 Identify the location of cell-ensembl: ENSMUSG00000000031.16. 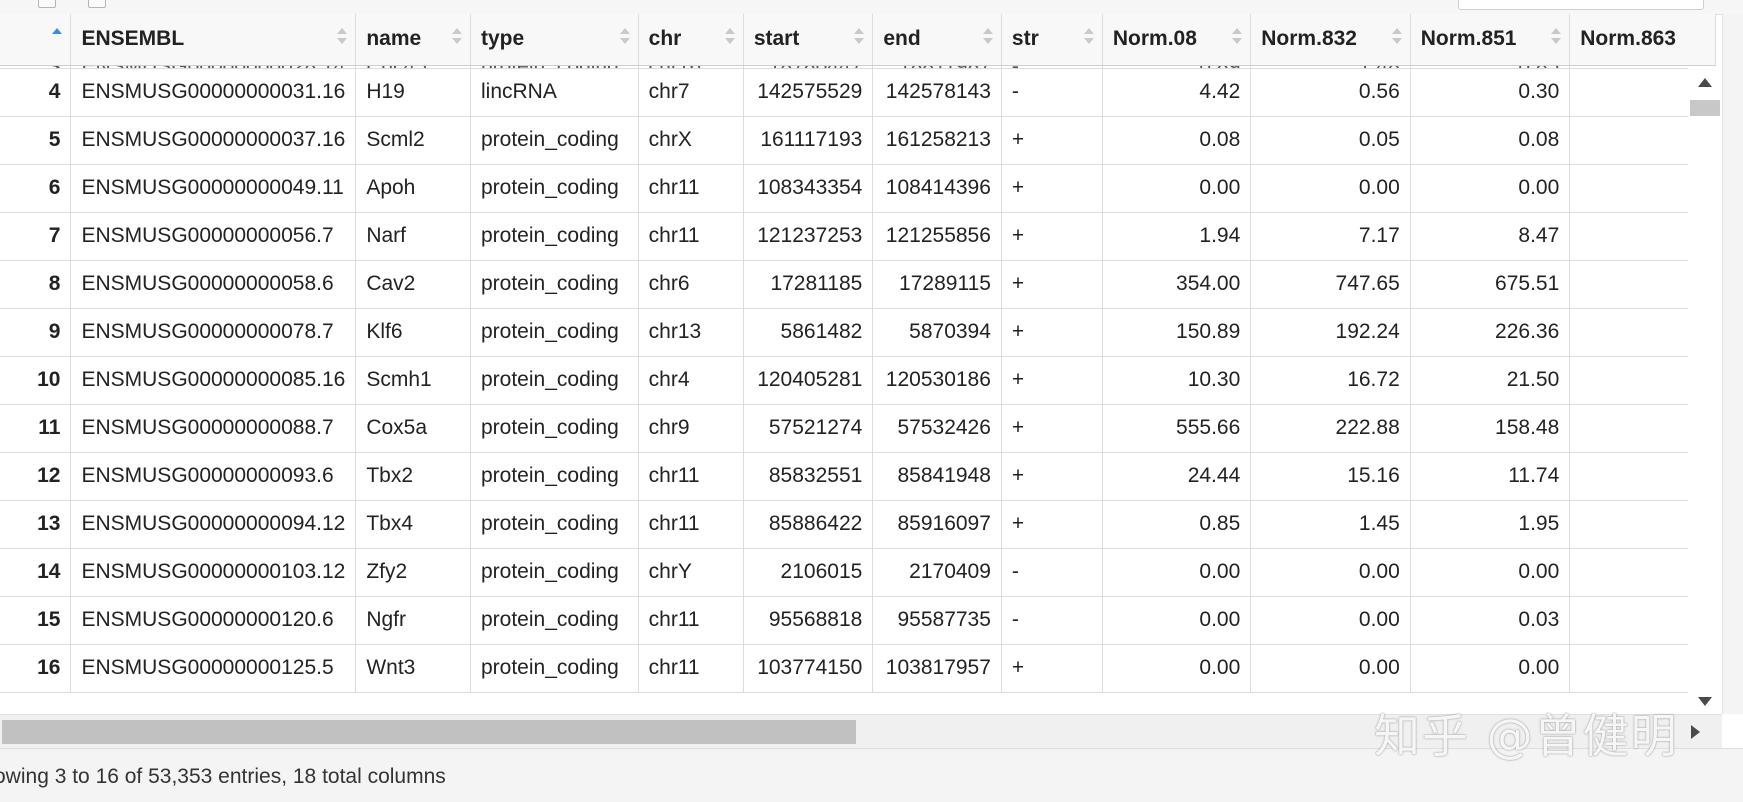
(213, 92).